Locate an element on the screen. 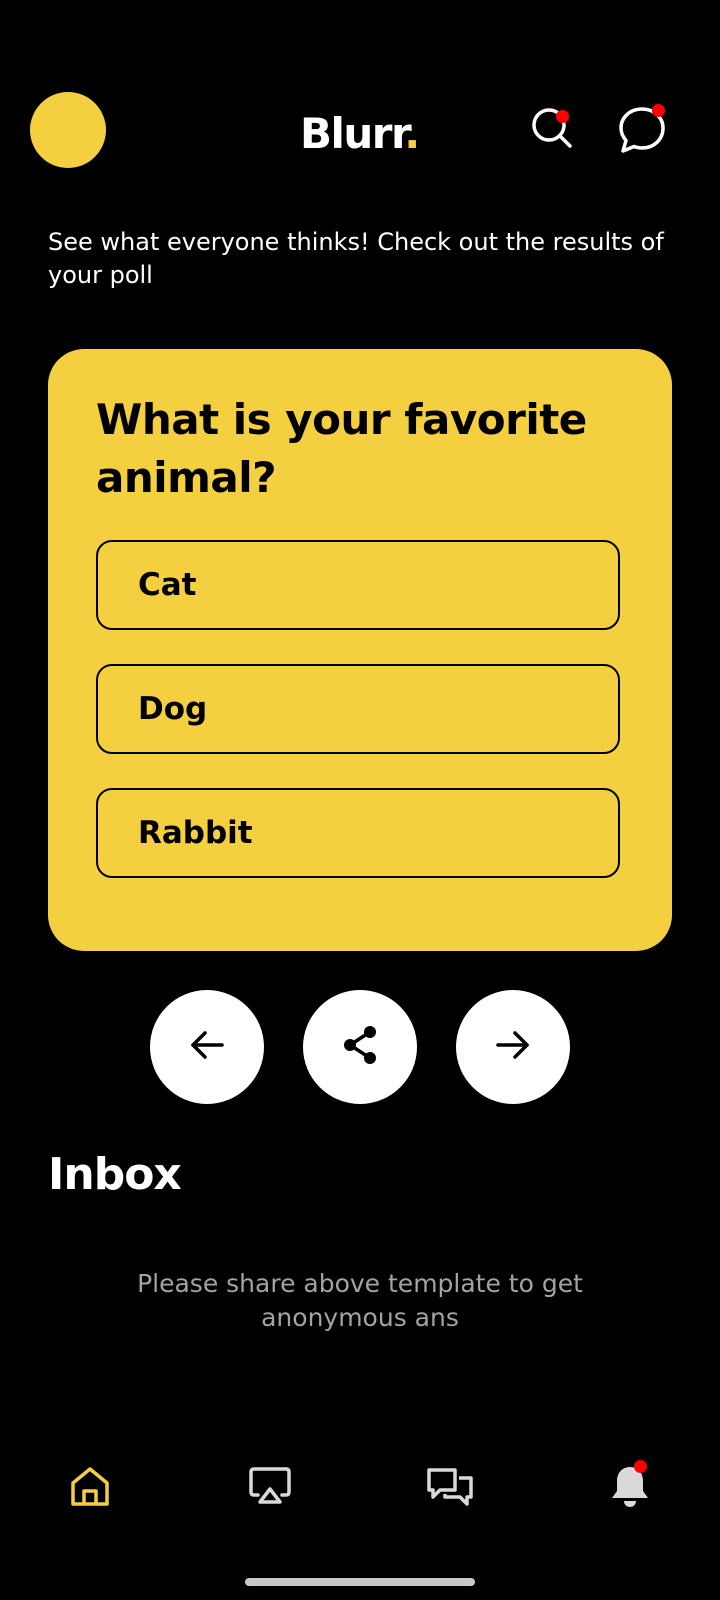 This screenshot has height=1600, width=720. inbox-title: Inbox is located at coordinates (115, 1174).